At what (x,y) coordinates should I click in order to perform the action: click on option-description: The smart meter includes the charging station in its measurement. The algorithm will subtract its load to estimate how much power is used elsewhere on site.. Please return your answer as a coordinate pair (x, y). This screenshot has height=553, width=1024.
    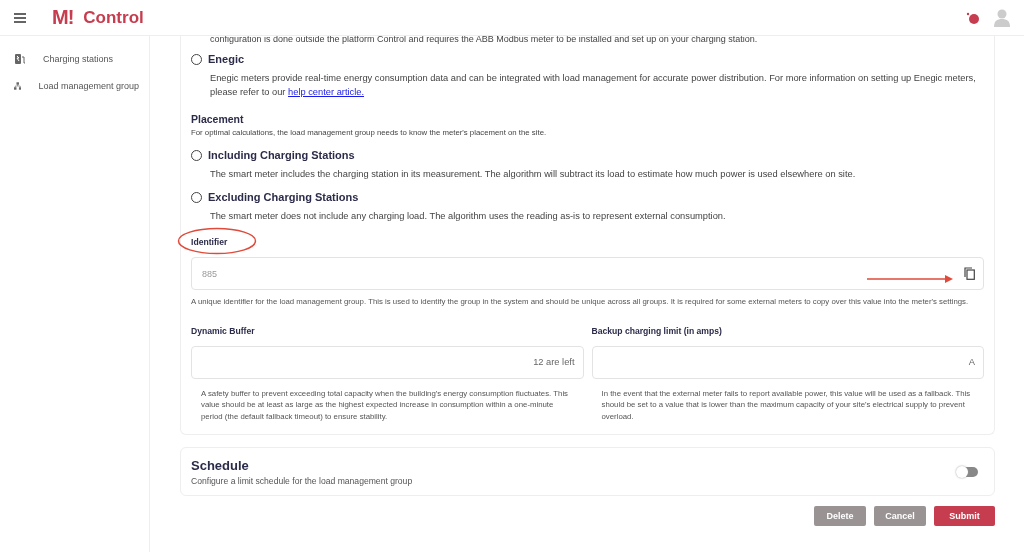
    Looking at the image, I should click on (533, 174).